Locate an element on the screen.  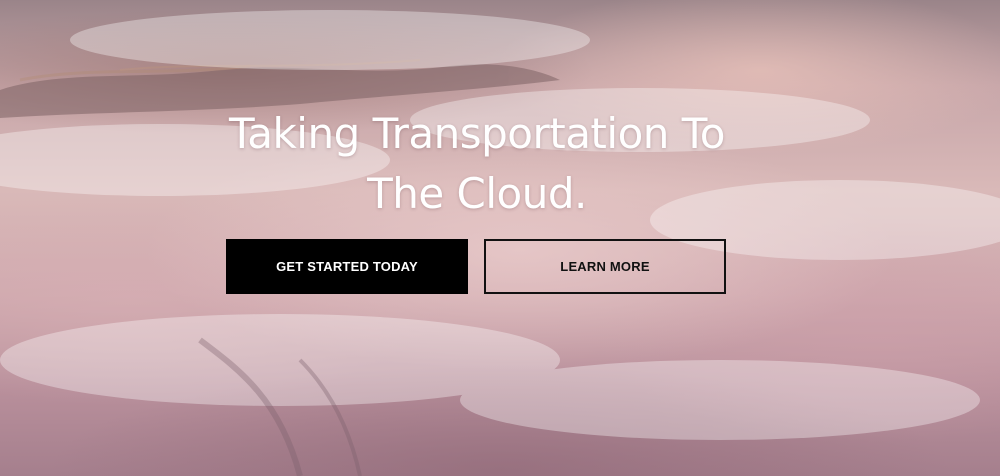
learn-more-button: LEARN MORE is located at coordinates (605, 266).